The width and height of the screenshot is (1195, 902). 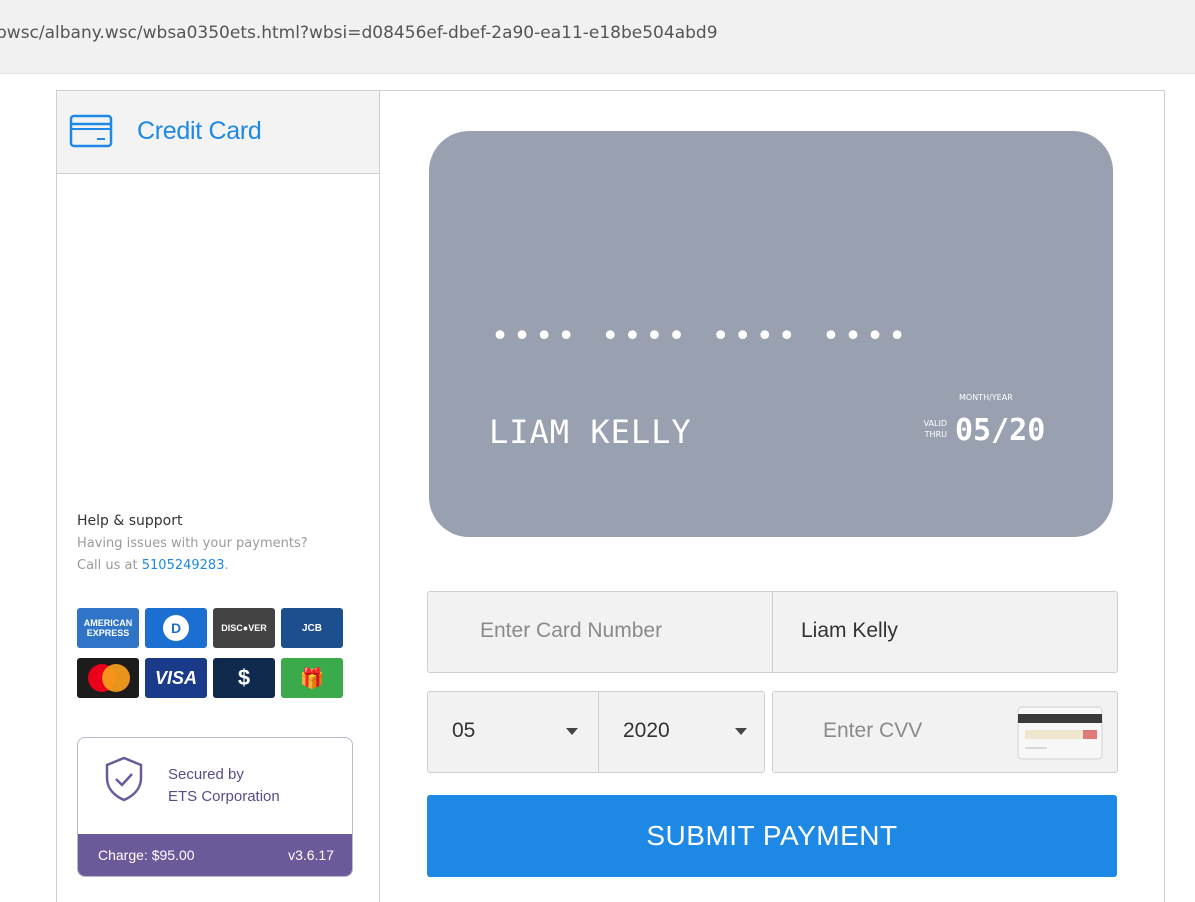 I want to click on charge-amount: Charge: $95.00, so click(x=146, y=855).